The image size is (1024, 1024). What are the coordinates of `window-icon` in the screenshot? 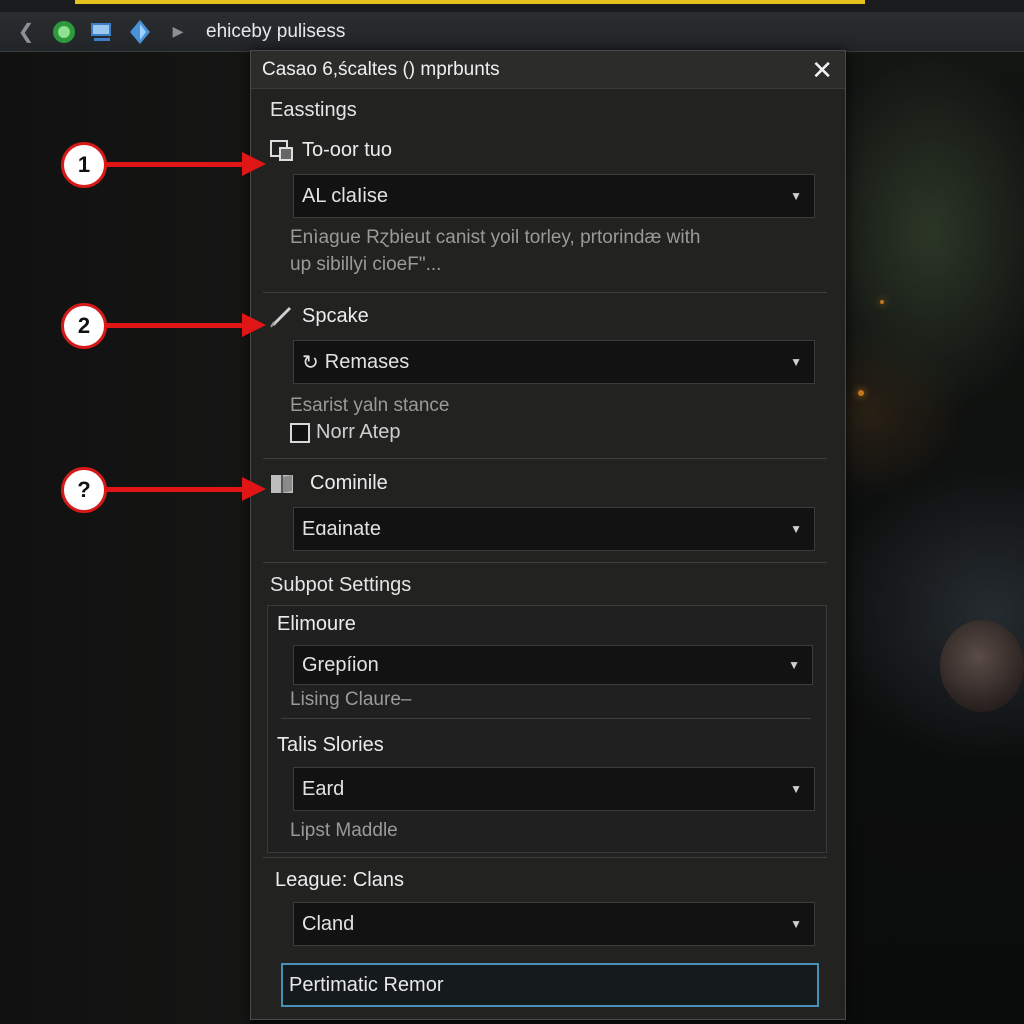 It's located at (282, 150).